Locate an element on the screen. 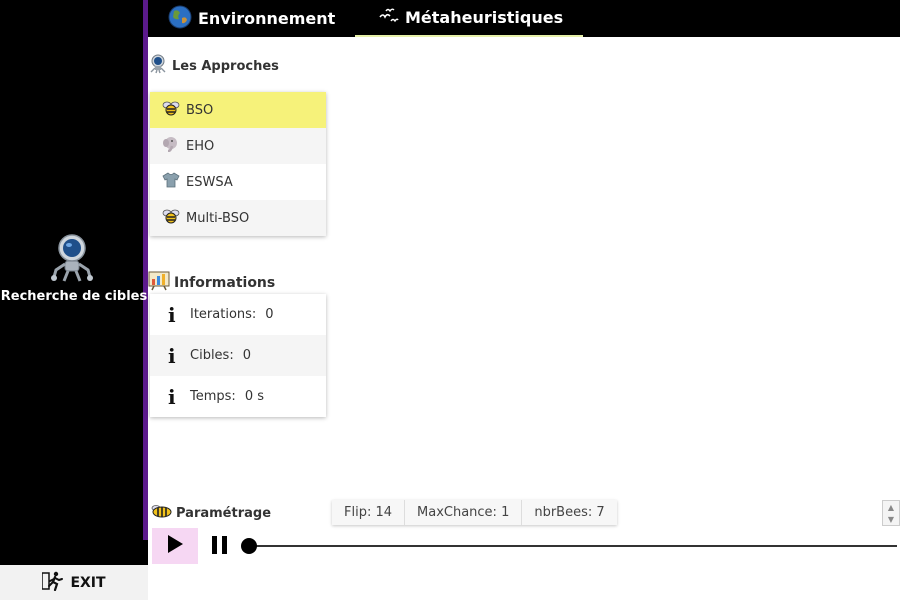  info-label: Iterations: is located at coordinates (223, 314).